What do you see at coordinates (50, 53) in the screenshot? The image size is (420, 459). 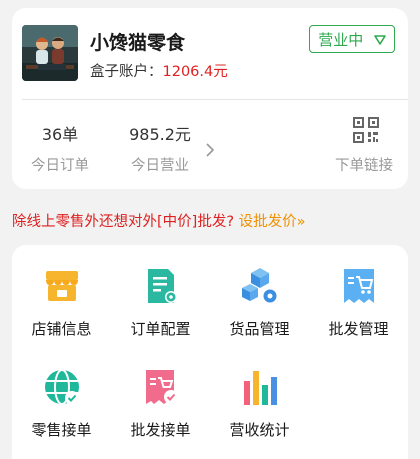 I see `store-avatar` at bounding box center [50, 53].